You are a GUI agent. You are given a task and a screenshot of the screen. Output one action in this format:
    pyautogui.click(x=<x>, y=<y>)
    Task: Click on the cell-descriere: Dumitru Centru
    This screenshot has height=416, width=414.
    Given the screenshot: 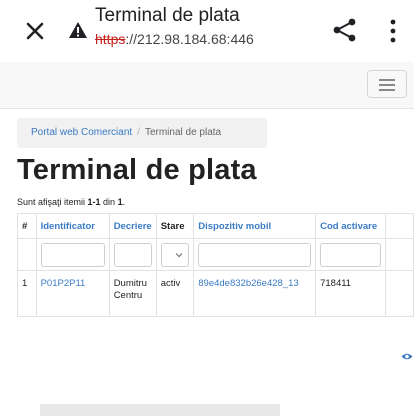 What is the action you would take?
    pyautogui.click(x=132, y=293)
    